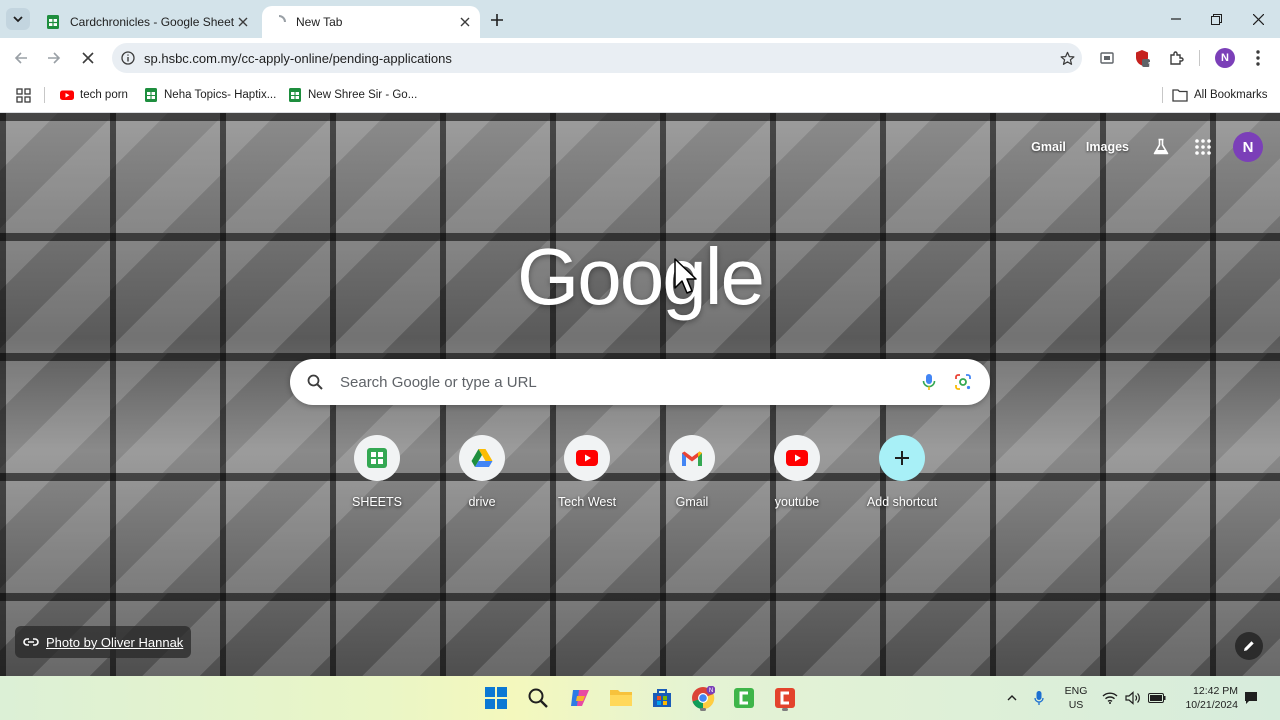 The image size is (1280, 720). Describe the element at coordinates (1076, 705) in the screenshot. I see `language-region: US` at that location.